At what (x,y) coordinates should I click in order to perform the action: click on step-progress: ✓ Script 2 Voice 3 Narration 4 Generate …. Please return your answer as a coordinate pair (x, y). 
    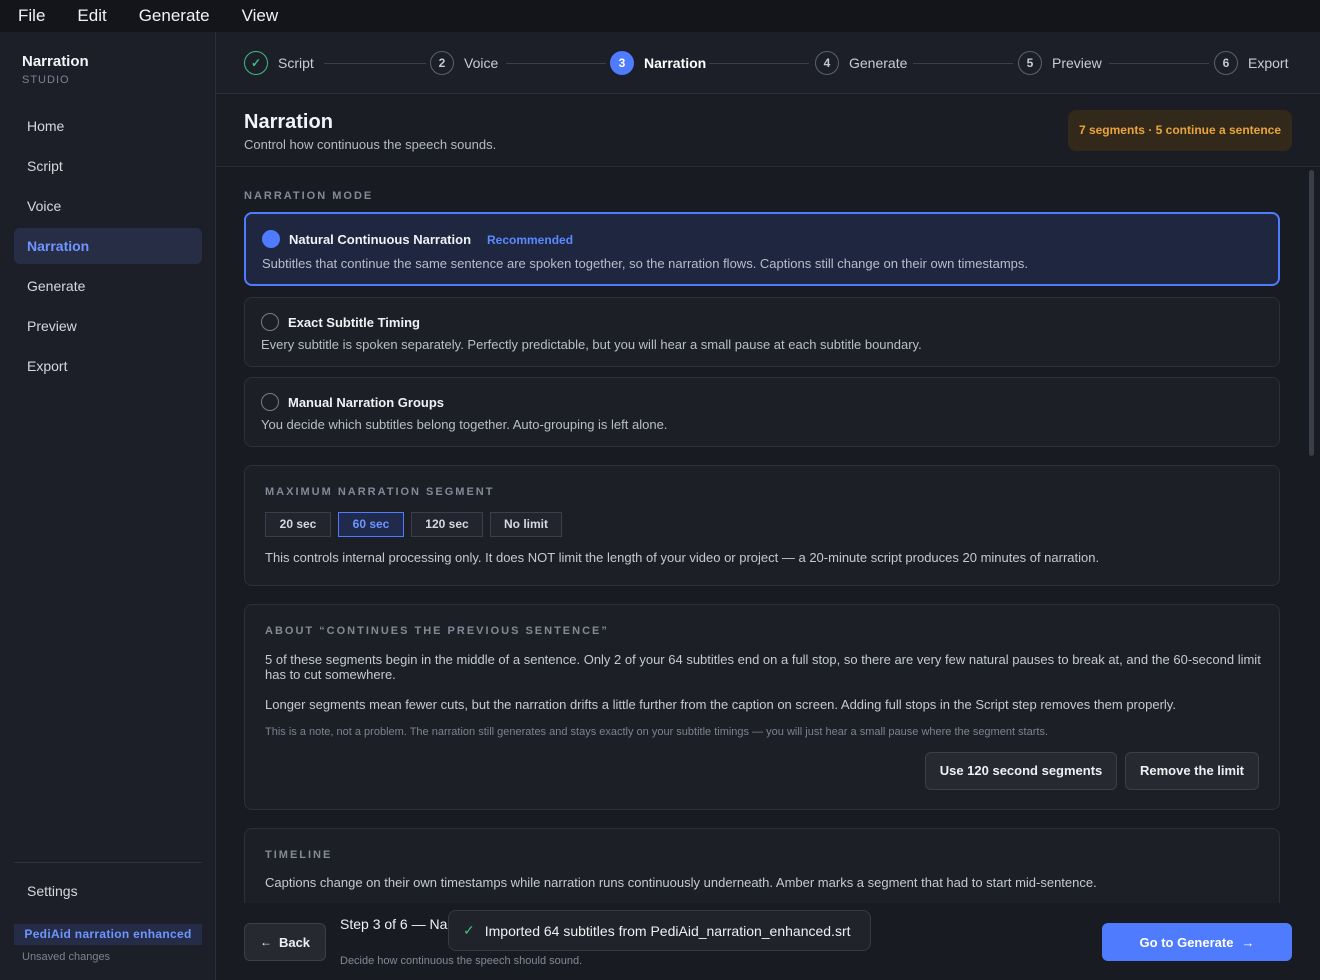
    Looking at the image, I should click on (768, 63).